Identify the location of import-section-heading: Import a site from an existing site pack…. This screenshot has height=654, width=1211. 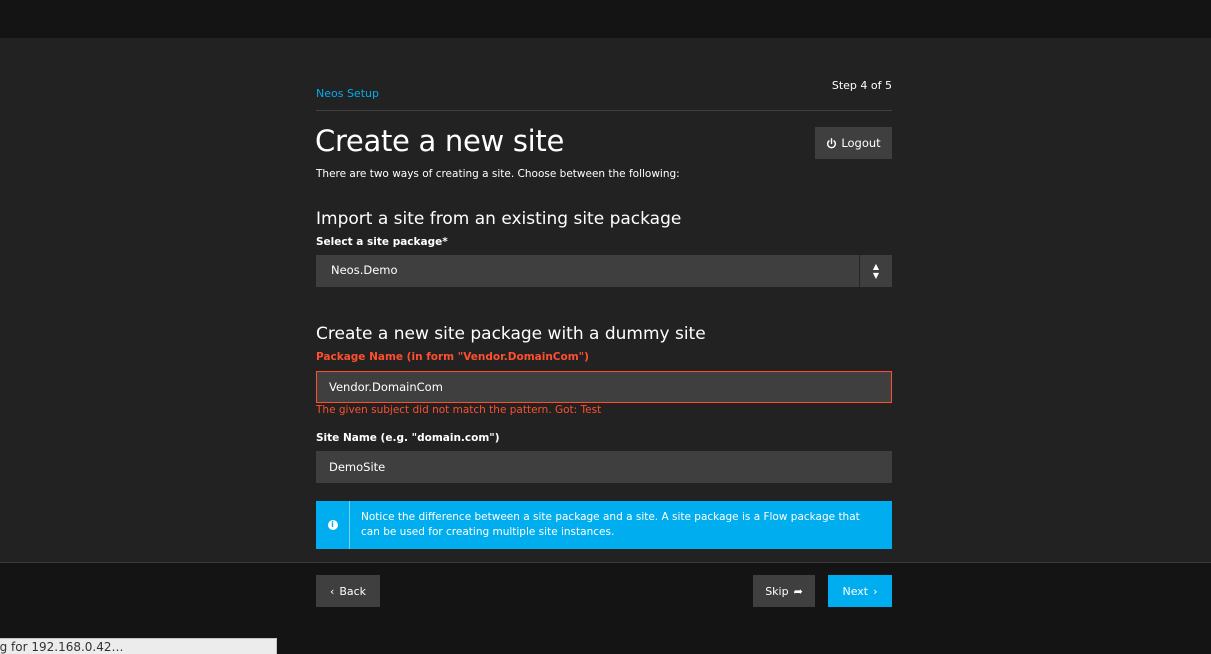
(499, 219).